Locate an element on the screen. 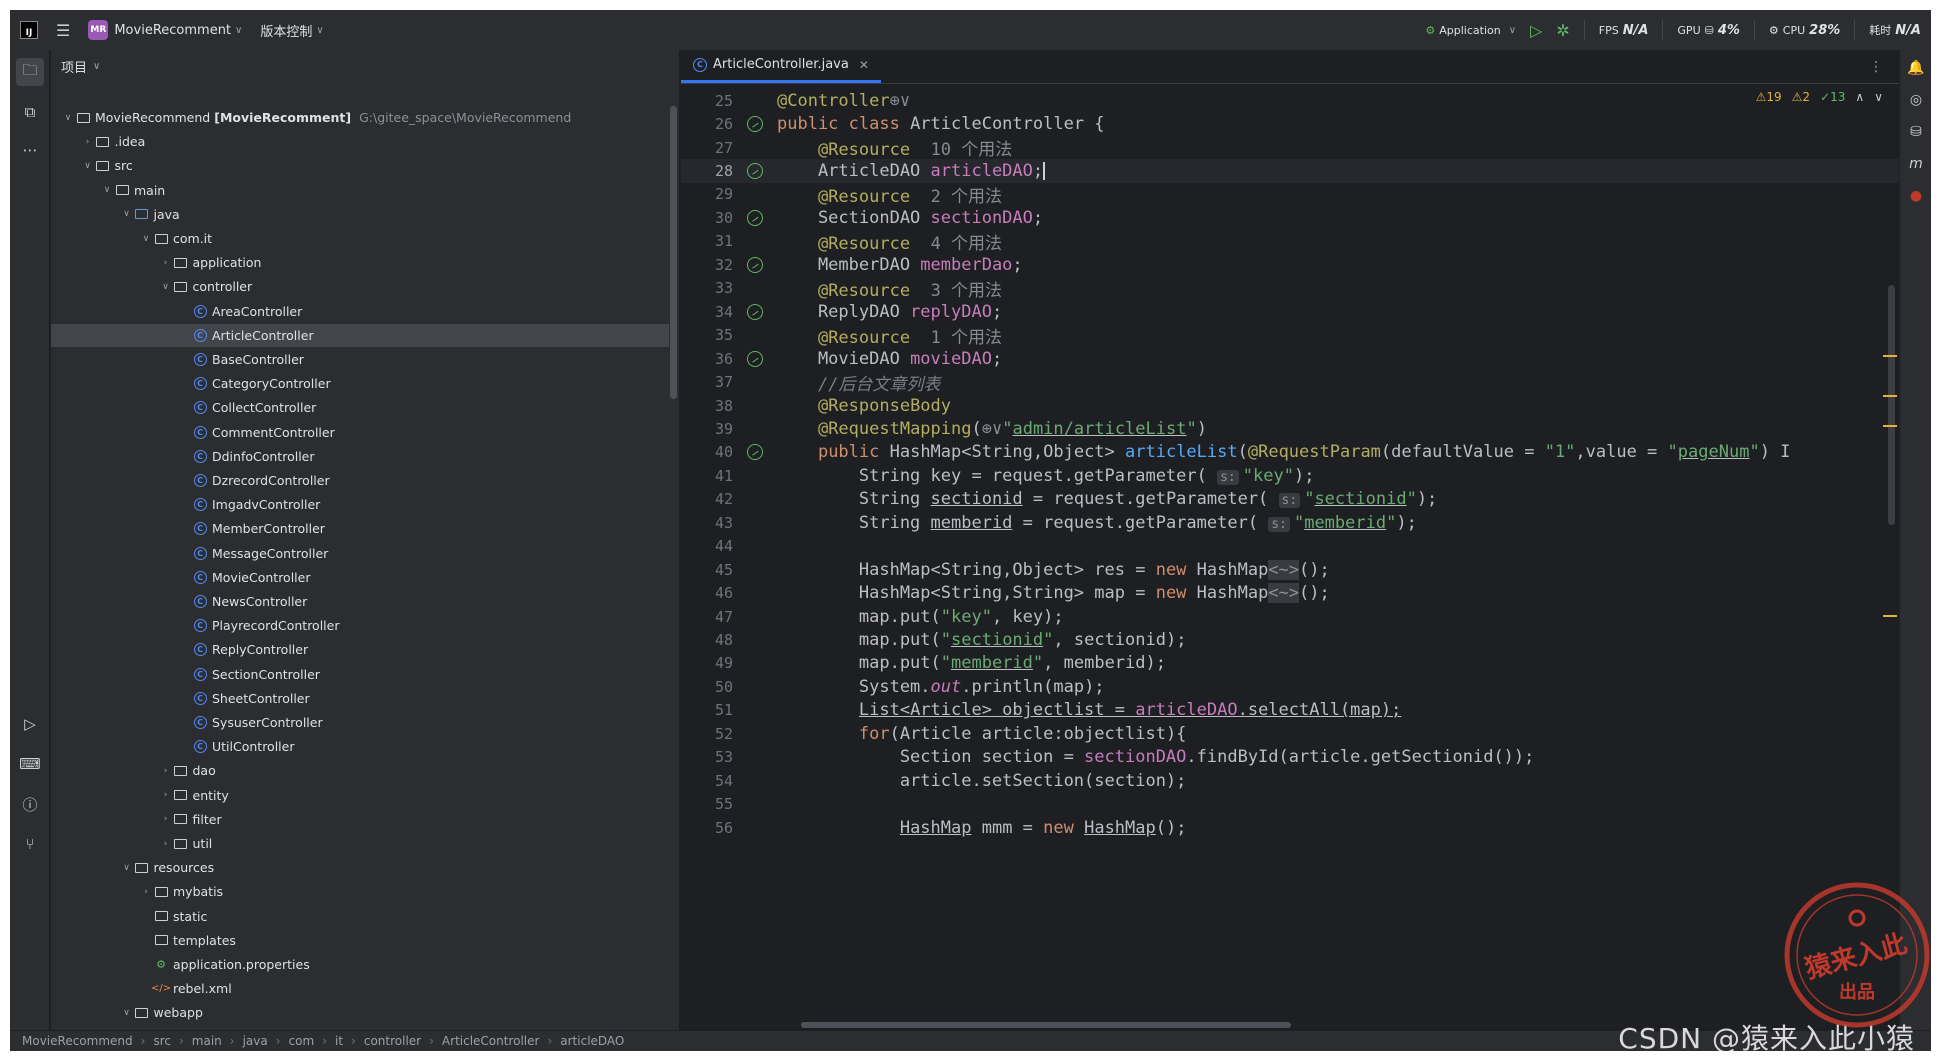 The height and width of the screenshot is (1061, 1941). line-number: 44 is located at coordinates (707, 546).